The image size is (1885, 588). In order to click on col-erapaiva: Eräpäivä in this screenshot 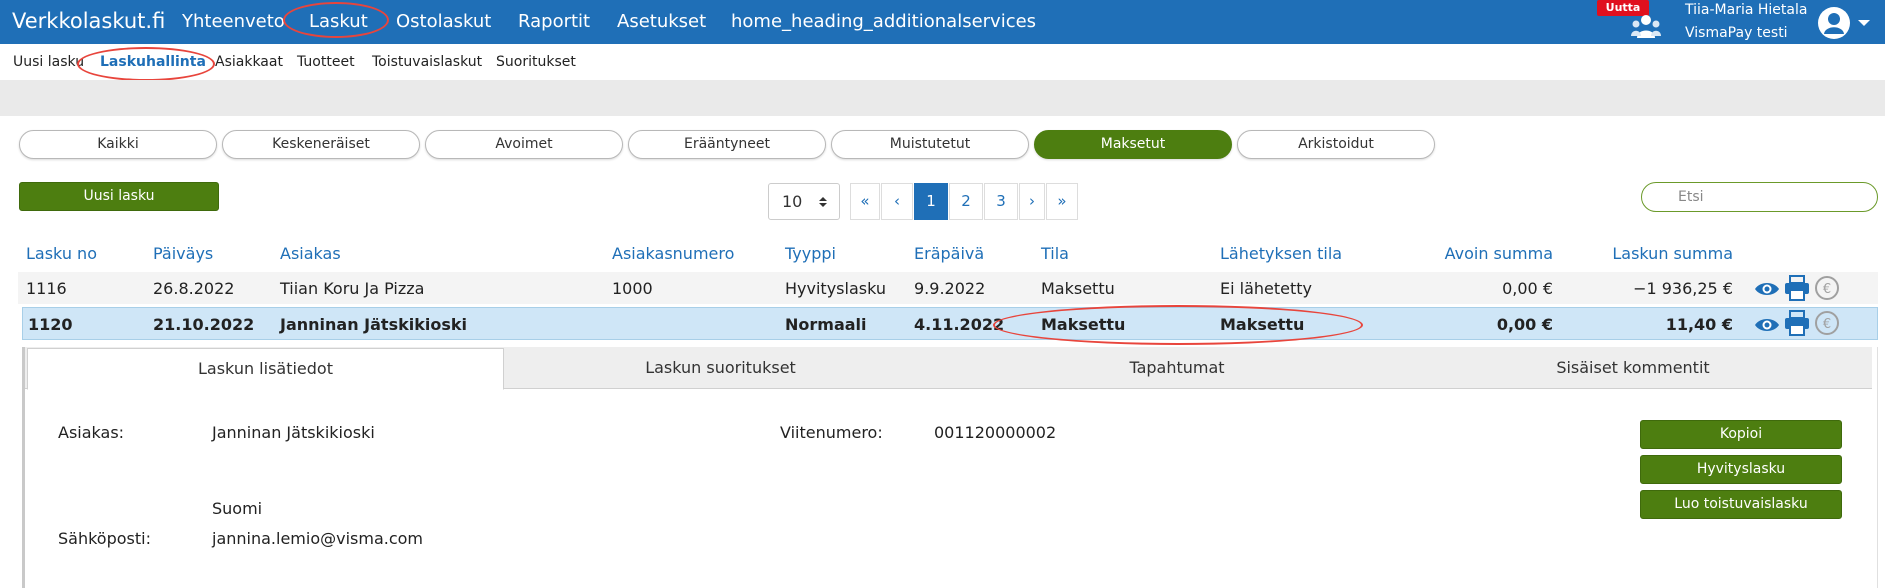, I will do `click(949, 253)`.